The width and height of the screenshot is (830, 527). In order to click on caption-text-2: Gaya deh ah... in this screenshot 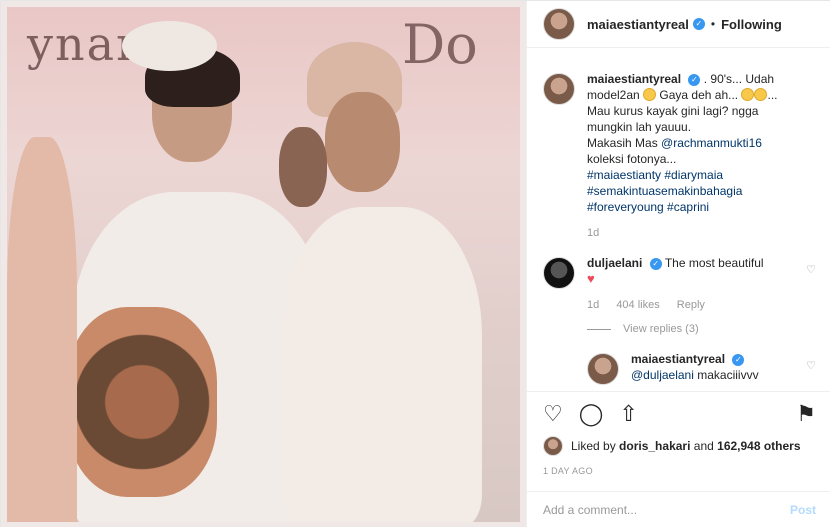, I will do `click(699, 95)`.